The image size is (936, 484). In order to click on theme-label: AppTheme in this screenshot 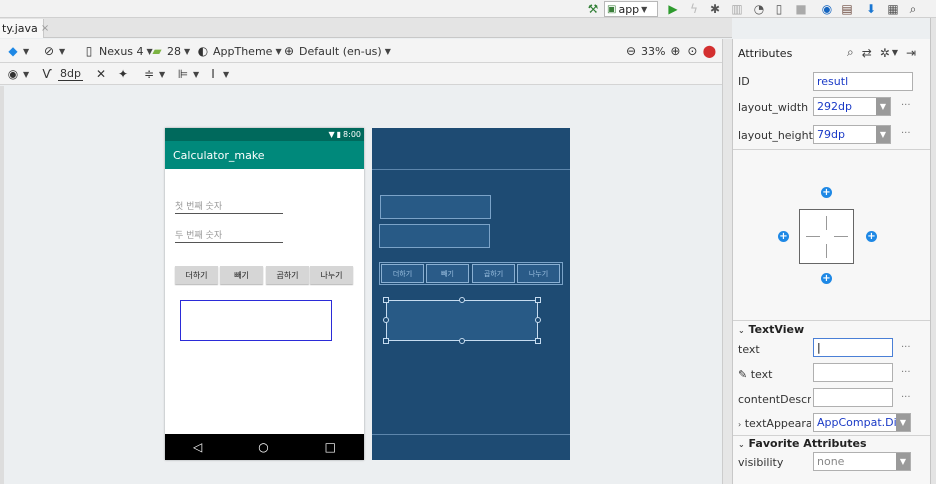, I will do `click(243, 51)`.